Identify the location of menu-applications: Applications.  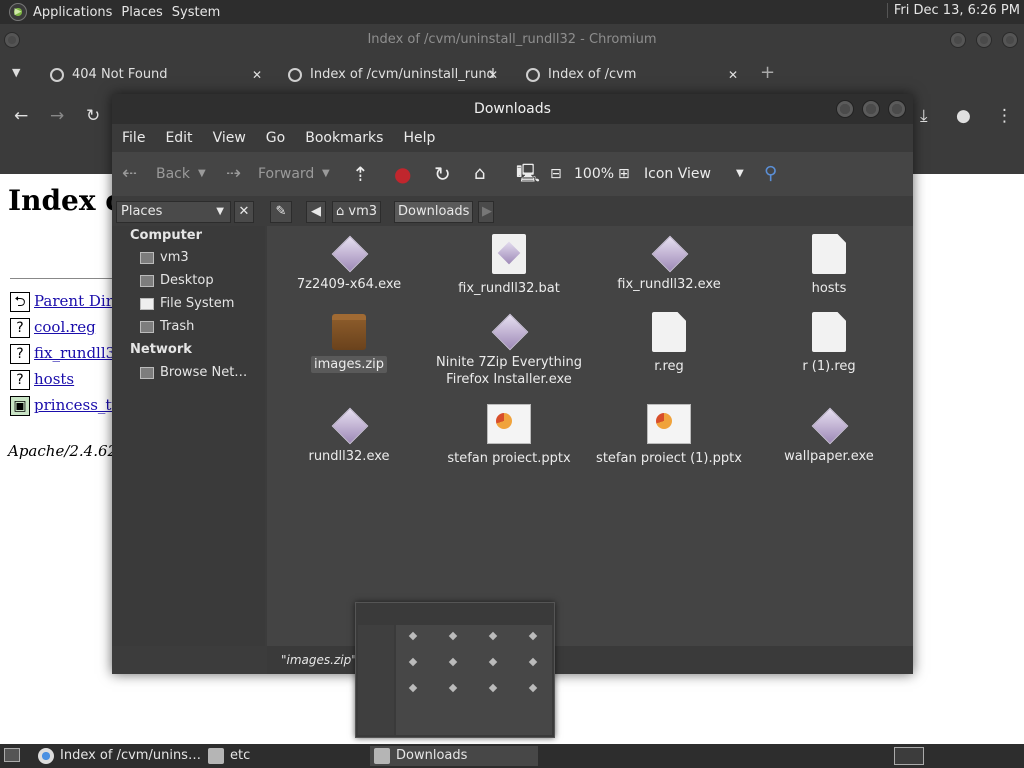
(77, 12).